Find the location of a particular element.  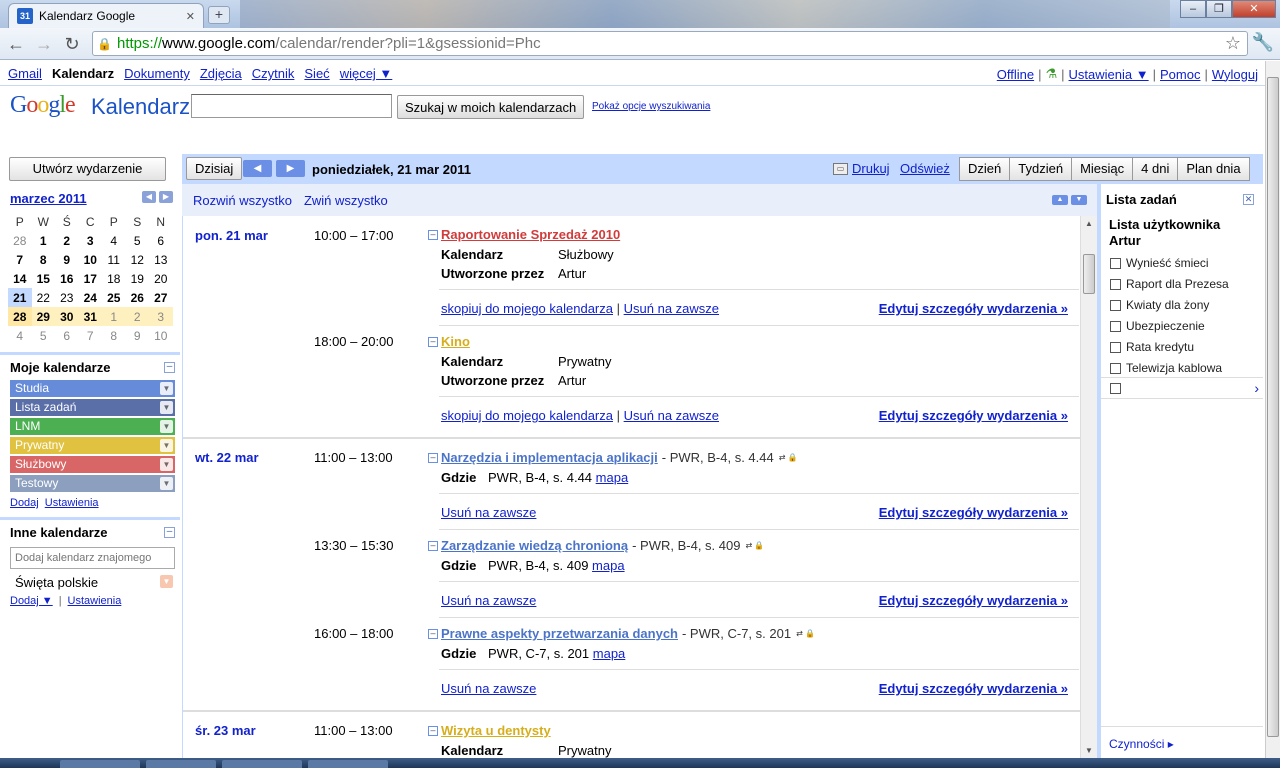

mini-day: 23 is located at coordinates (67, 297).